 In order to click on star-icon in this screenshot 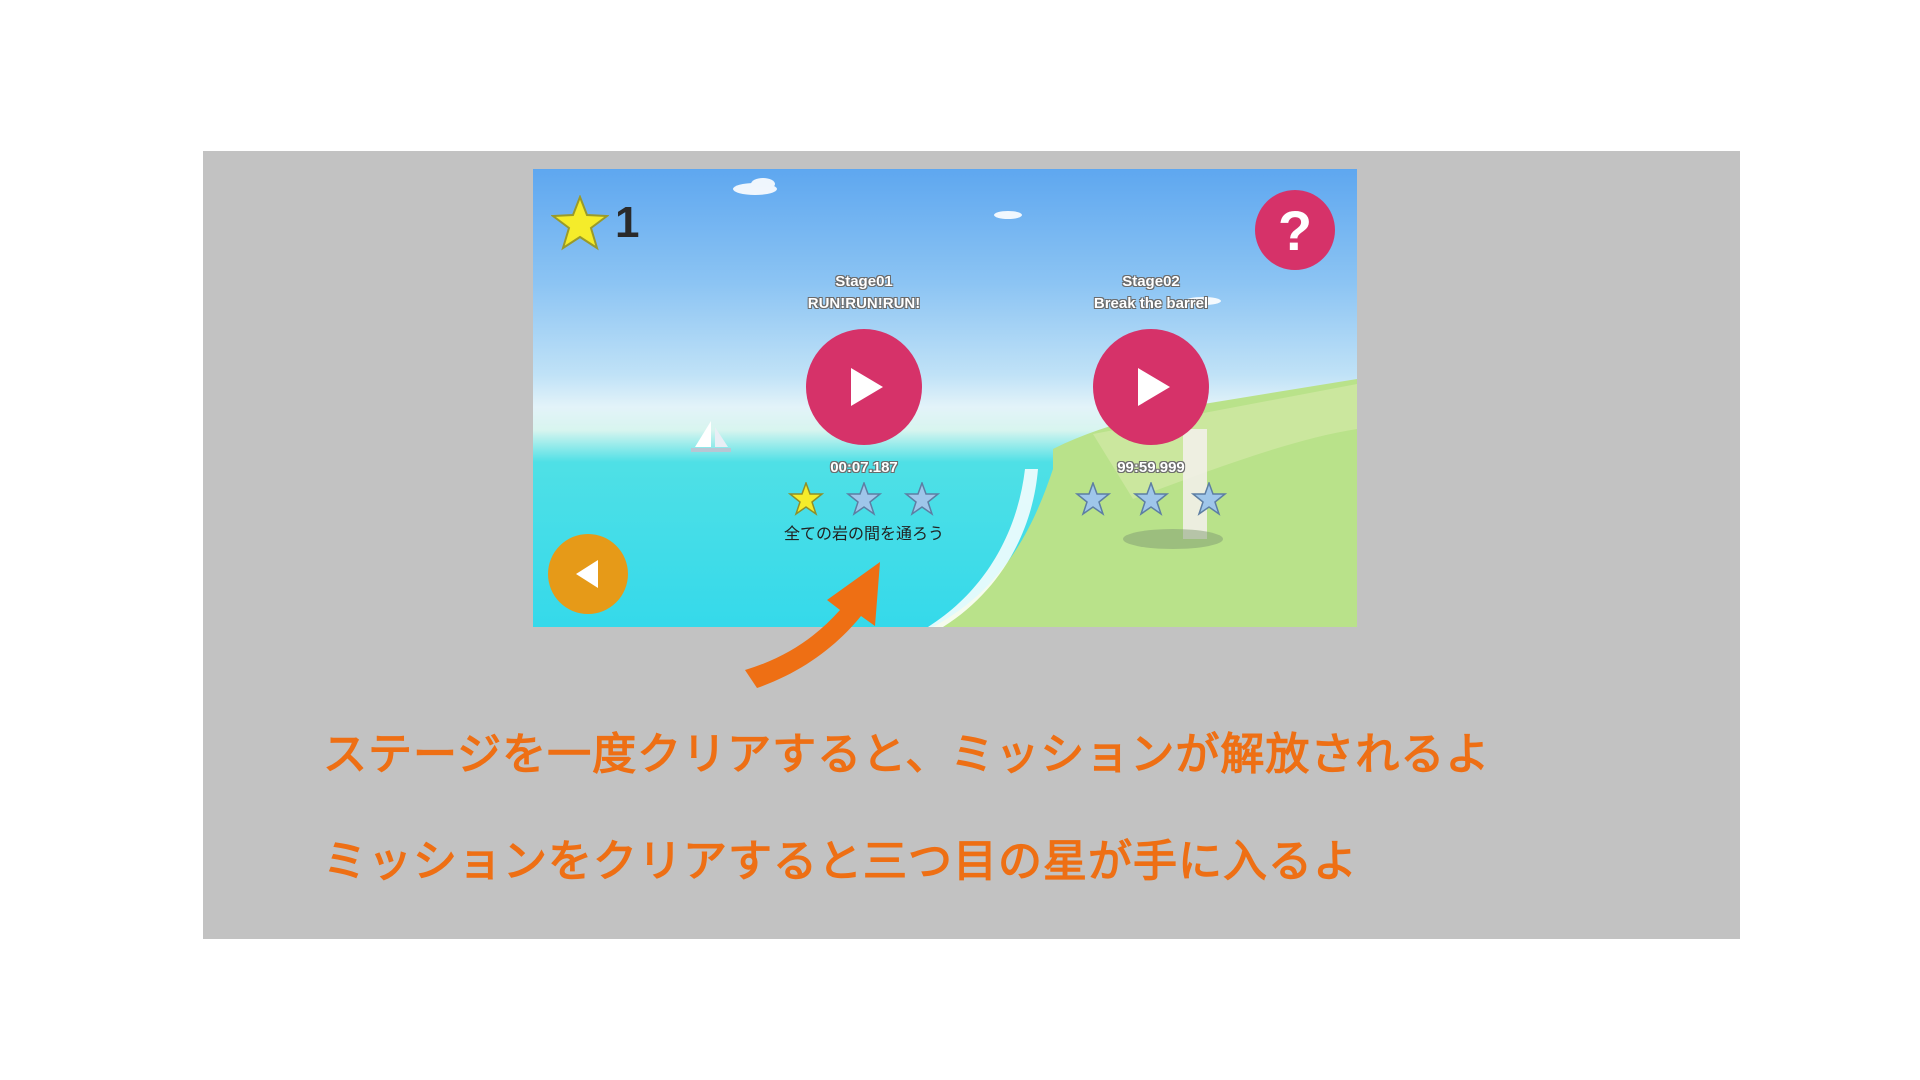, I will do `click(580, 223)`.